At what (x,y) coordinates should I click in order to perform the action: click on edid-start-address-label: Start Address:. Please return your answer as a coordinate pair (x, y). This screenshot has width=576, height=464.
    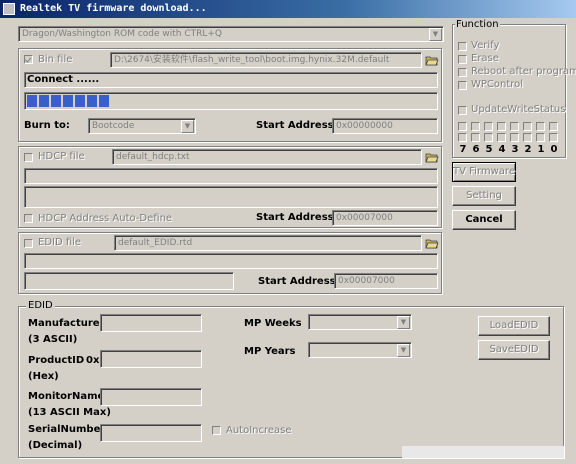
    Looking at the image, I should click on (299, 281).